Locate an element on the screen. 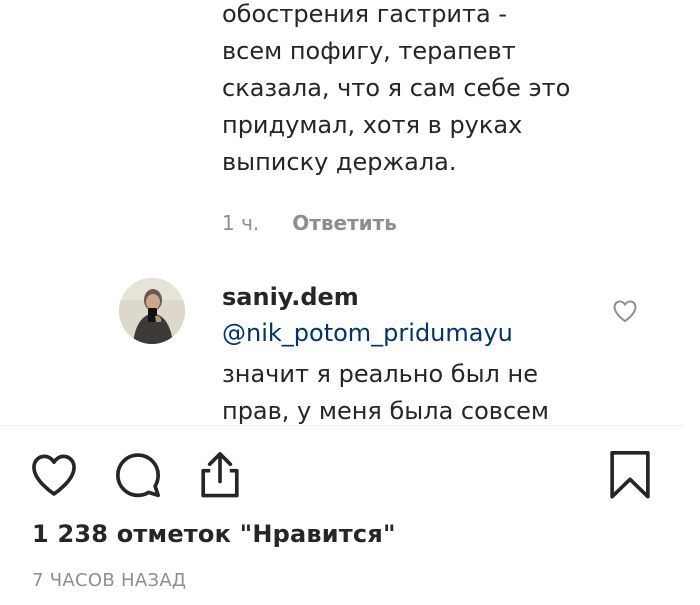  likes-count: 1 238 отметок "Нравится" is located at coordinates (214, 534).